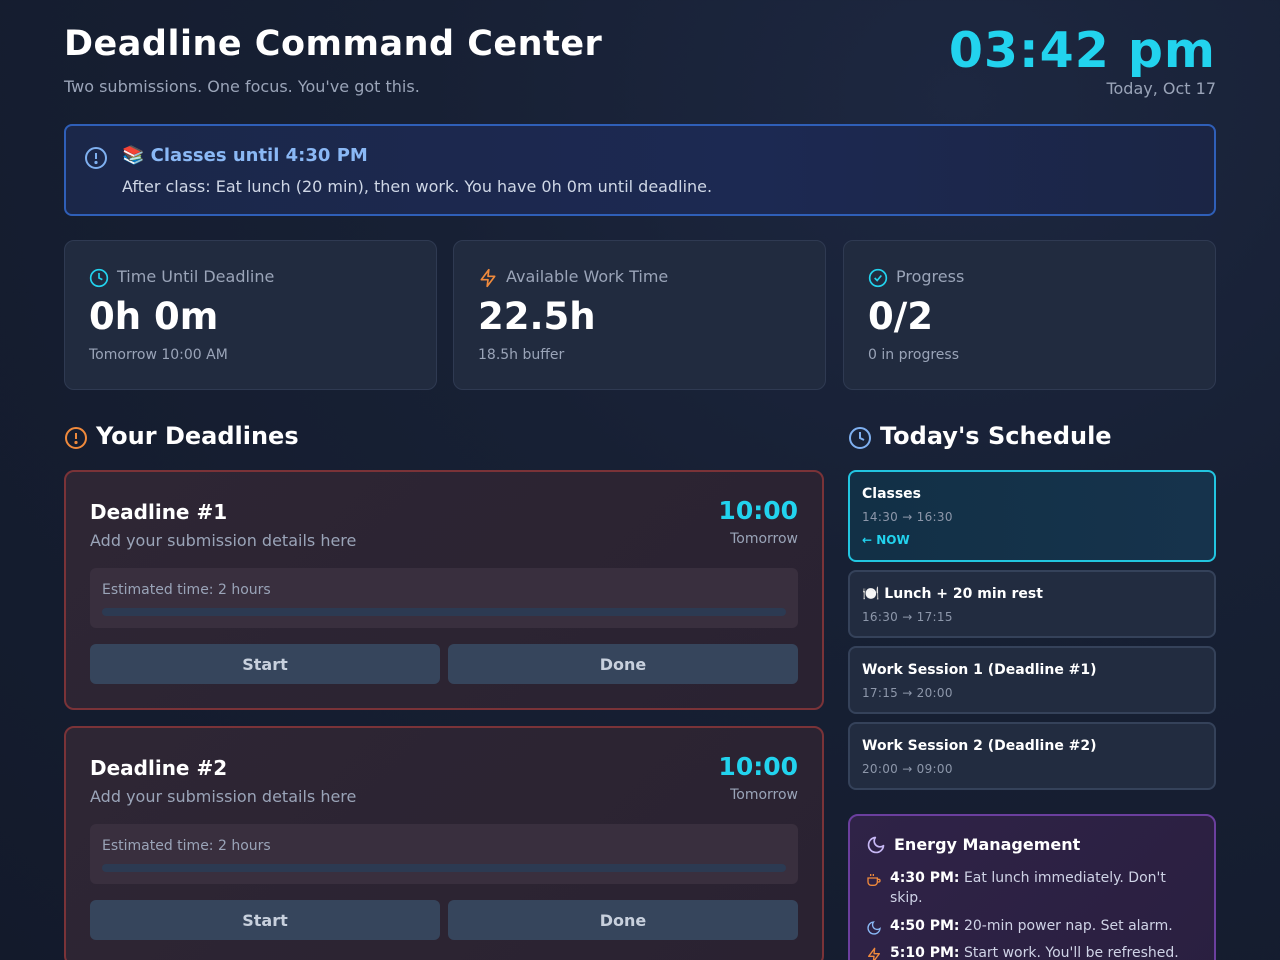  Describe the element at coordinates (925, 926) in the screenshot. I see `tip-time: 4:50 PM:` at that location.